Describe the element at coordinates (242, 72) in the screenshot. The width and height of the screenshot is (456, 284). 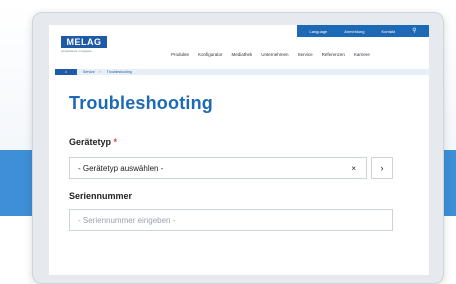
I see `breadcrumb: ⌂ Service > Troubleshooting` at that location.